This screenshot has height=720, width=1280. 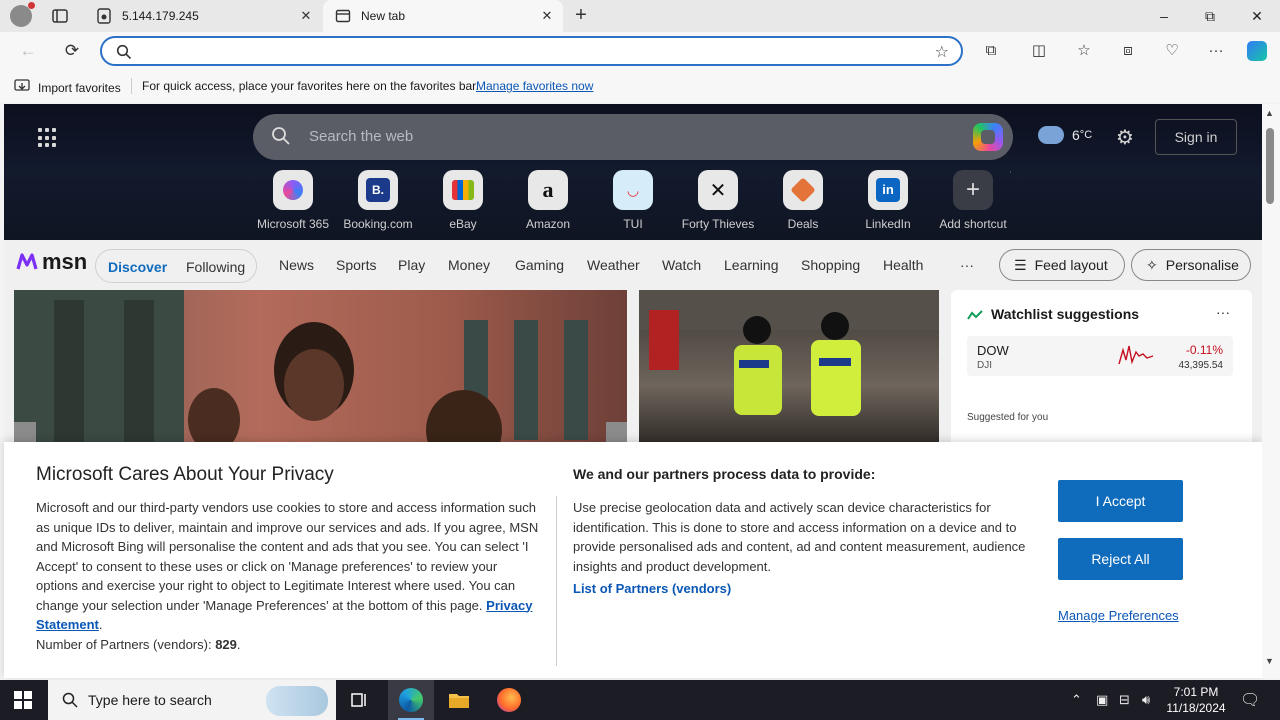 What do you see at coordinates (1164, 16) in the screenshot?
I see `minimize-button: –` at bounding box center [1164, 16].